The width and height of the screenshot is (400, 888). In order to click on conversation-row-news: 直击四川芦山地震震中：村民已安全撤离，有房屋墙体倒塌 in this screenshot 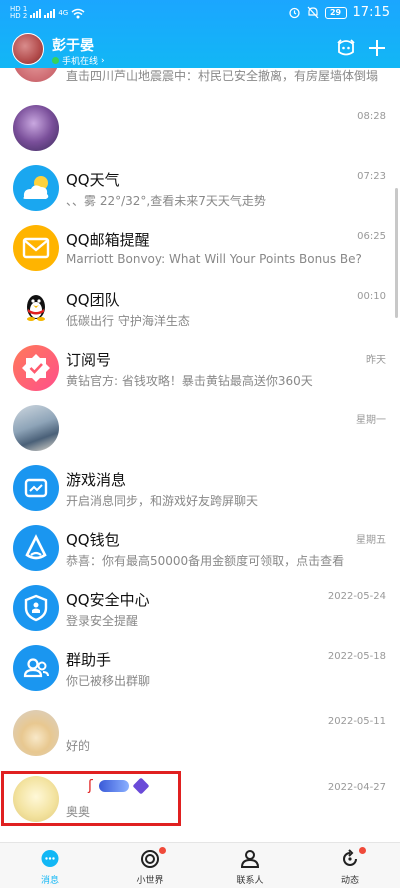, I will do `click(200, 77)`.